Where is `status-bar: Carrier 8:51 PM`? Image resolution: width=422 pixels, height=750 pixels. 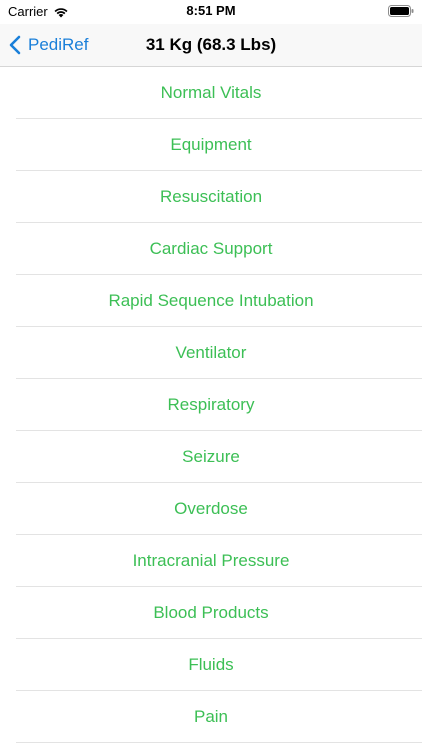 status-bar: Carrier 8:51 PM is located at coordinates (211, 12).